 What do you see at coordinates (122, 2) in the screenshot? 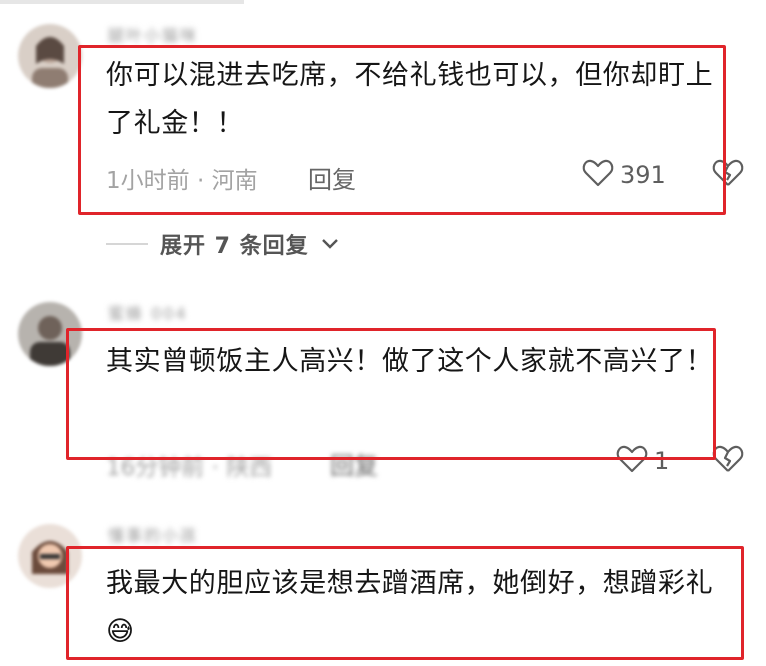
I see `top-divider` at bounding box center [122, 2].